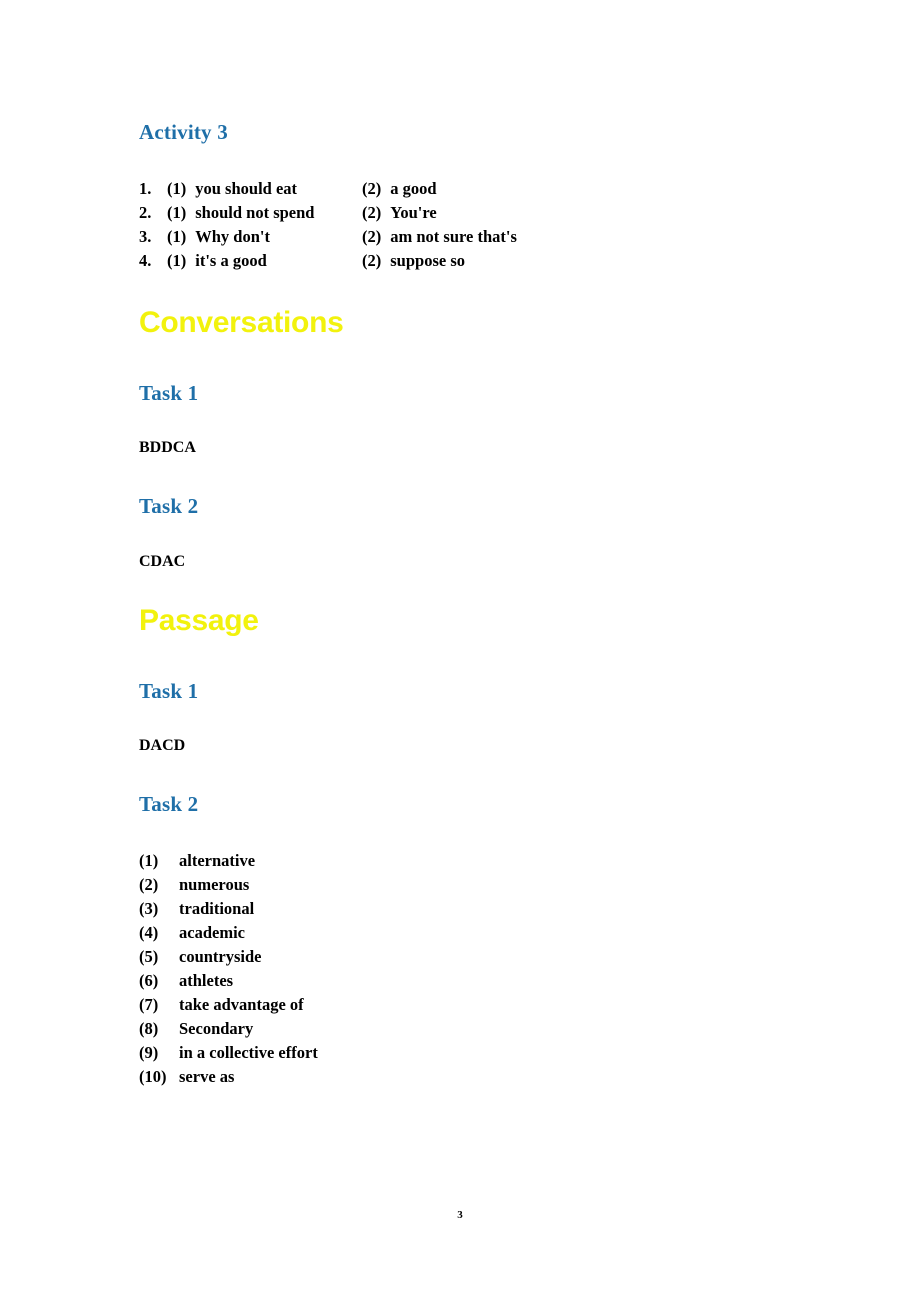 This screenshot has width=920, height=1302. Describe the element at coordinates (206, 981) in the screenshot. I see `item-answer: athletes` at that location.